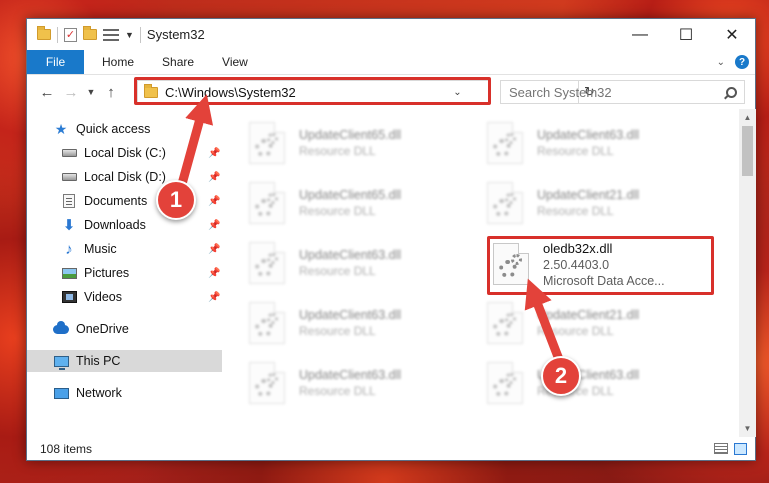 The height and width of the screenshot is (483, 769). Describe the element at coordinates (124, 129) in the screenshot. I see `sidebar-item-quick-access: ★ Quick access` at that location.